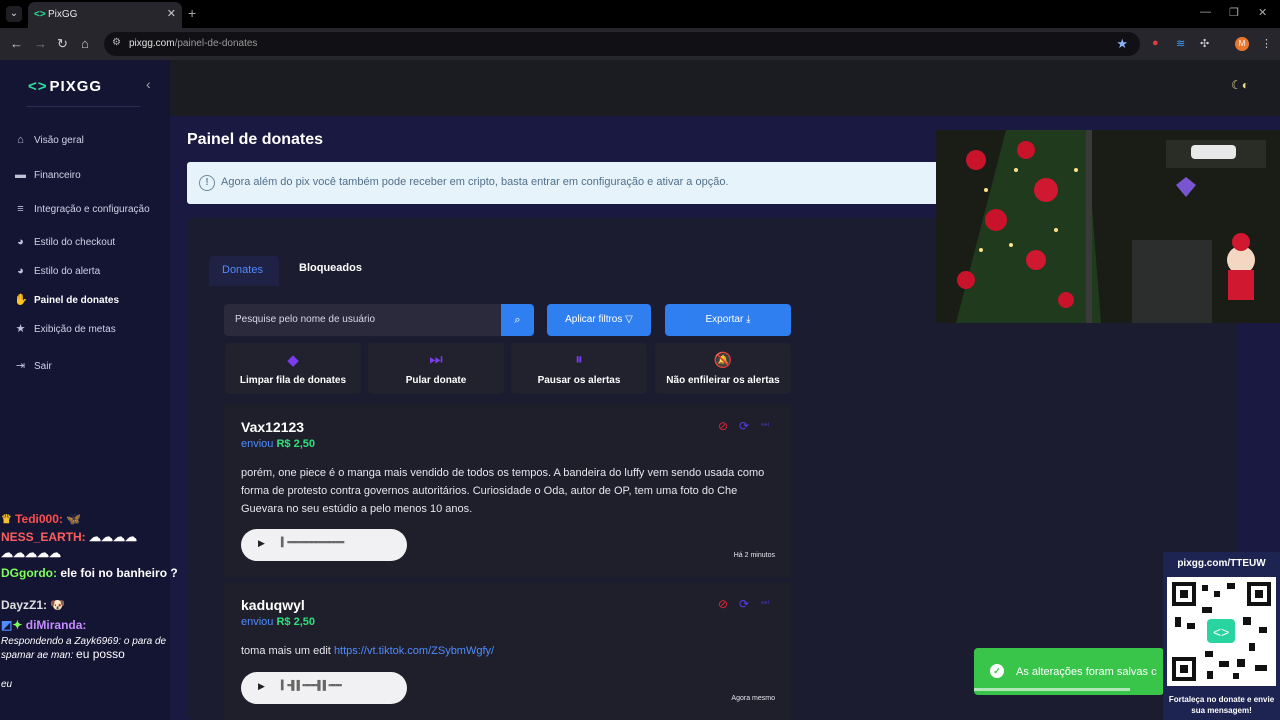 Image resolution: width=1280 pixels, height=720 pixels. I want to click on profile-avatar: M, so click(1242, 44).